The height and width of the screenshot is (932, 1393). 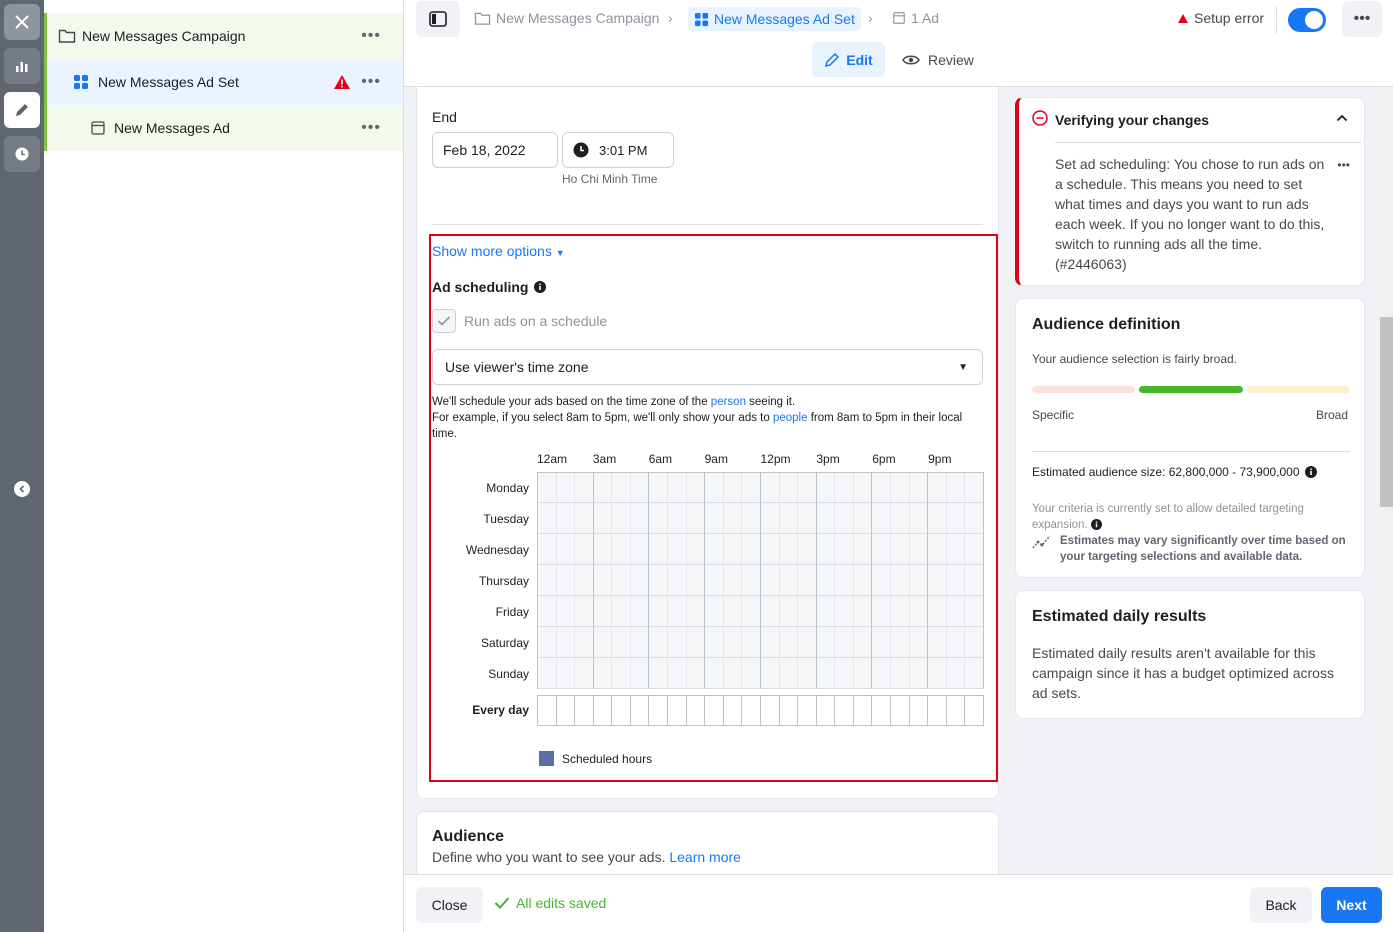 I want to click on scrollbar-thumb, so click(x=1386, y=412).